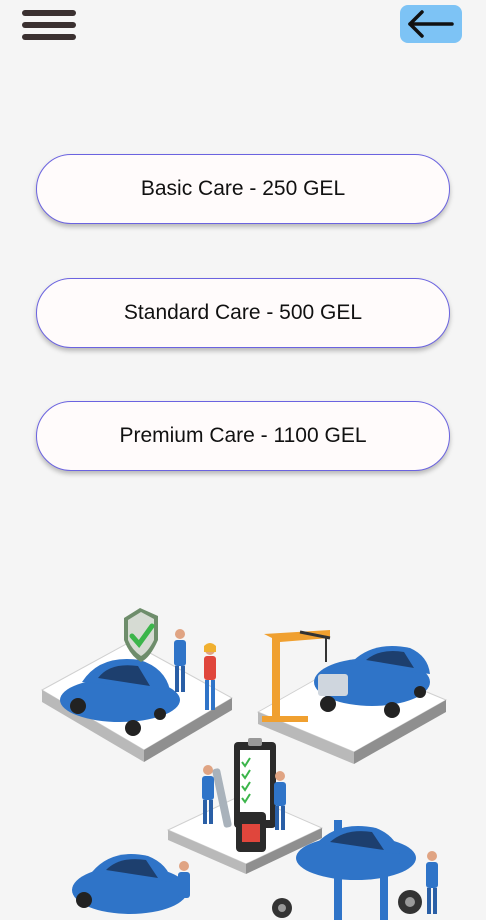 This screenshot has height=920, width=486. Describe the element at coordinates (49, 37) in the screenshot. I see `menu-bar-bottom` at that location.